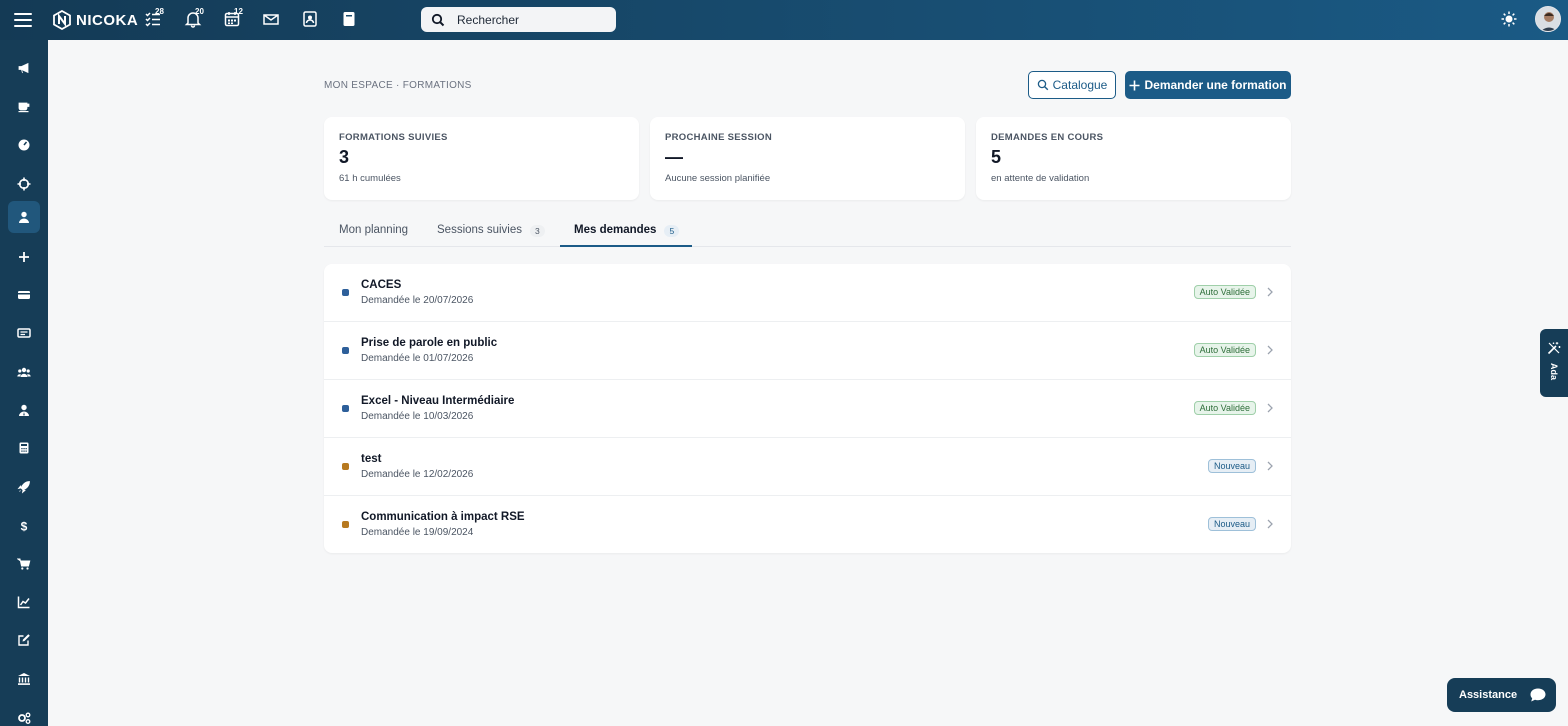 The height and width of the screenshot is (726, 1568). I want to click on stat-sub: en attente de validation, so click(1040, 178).